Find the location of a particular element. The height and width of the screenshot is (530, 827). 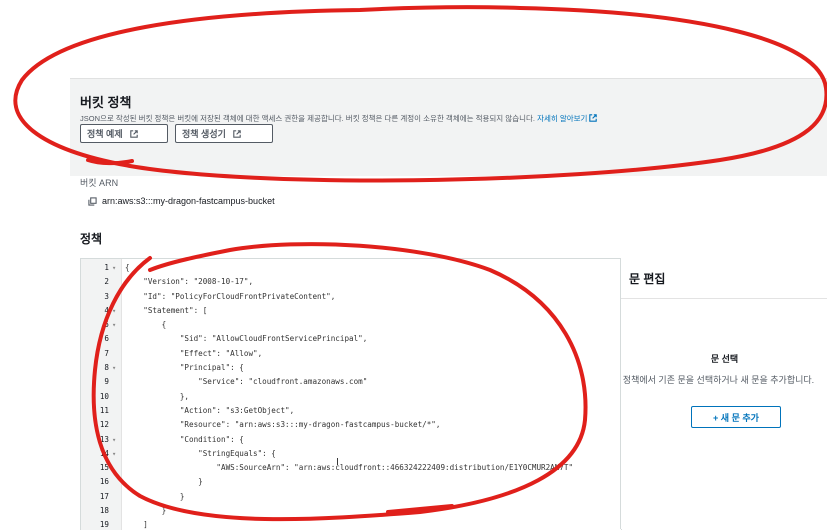

line-number: 8 is located at coordinates (106, 368).